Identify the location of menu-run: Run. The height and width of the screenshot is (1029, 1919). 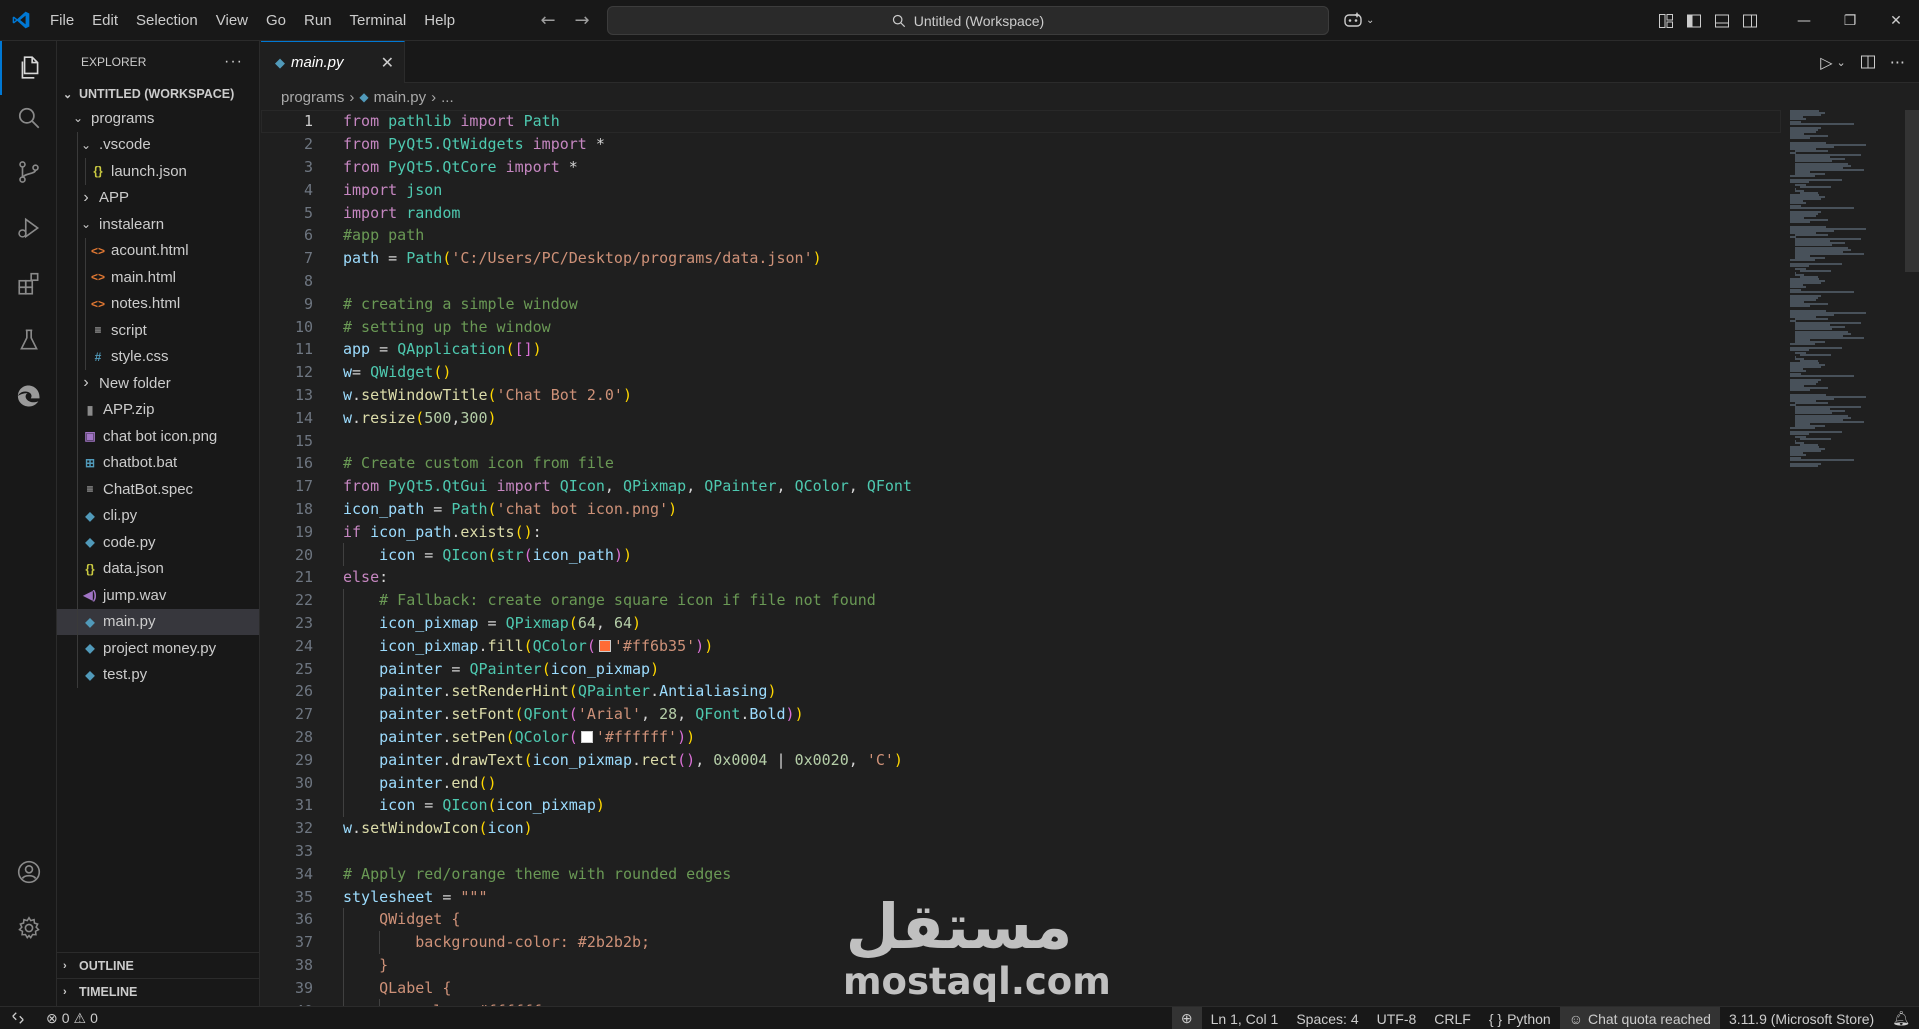
(318, 20).